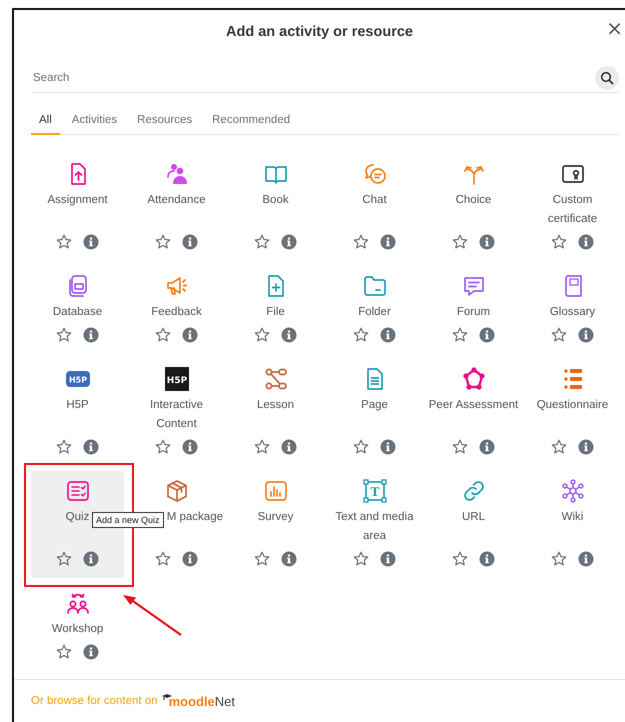 This screenshot has height=722, width=625. Describe the element at coordinates (275, 200) in the screenshot. I see `activity-link: Book` at that location.